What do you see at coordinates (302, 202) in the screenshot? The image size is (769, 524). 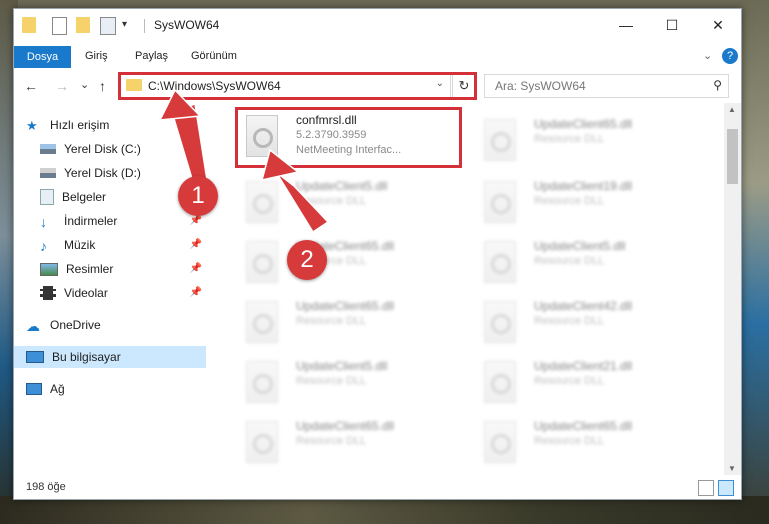 I see `arrow-2-shaft` at bounding box center [302, 202].